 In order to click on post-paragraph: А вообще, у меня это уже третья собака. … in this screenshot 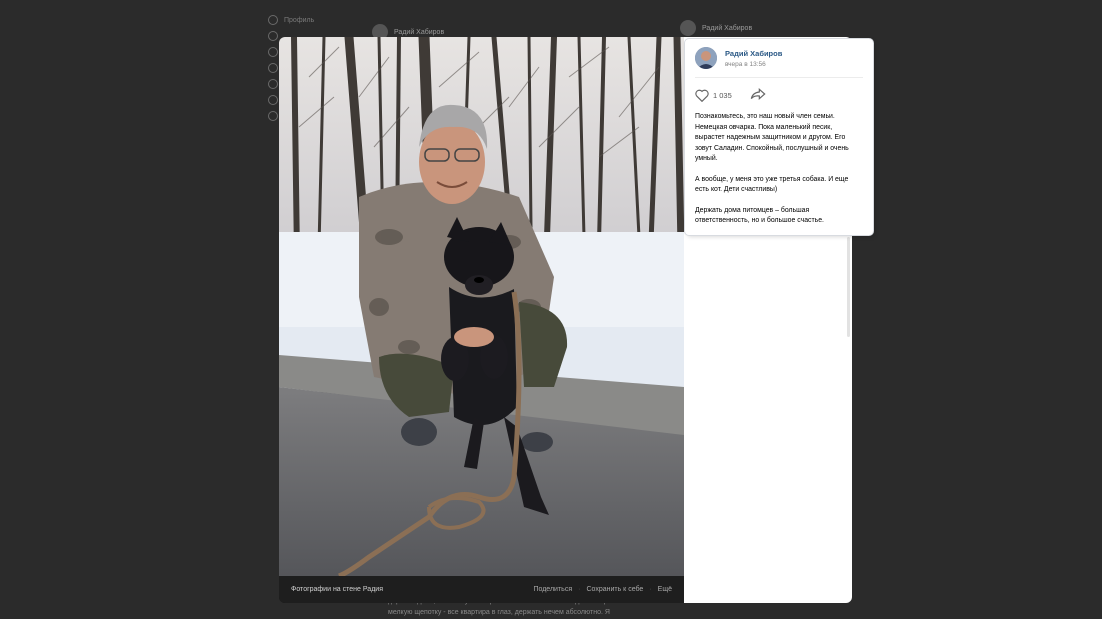, I will do `click(772, 184)`.